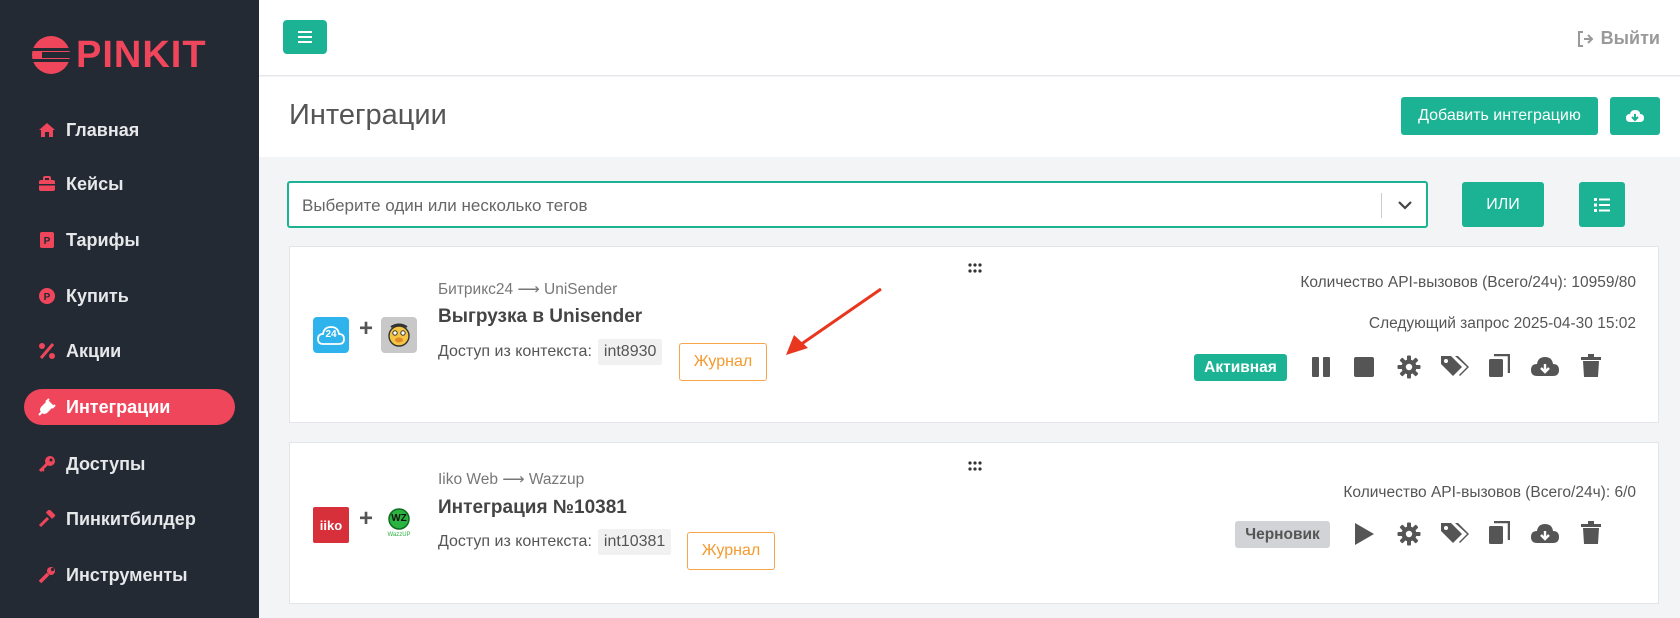 Image resolution: width=1680 pixels, height=618 pixels. What do you see at coordinates (47, 519) in the screenshot?
I see `hammer-icon` at bounding box center [47, 519].